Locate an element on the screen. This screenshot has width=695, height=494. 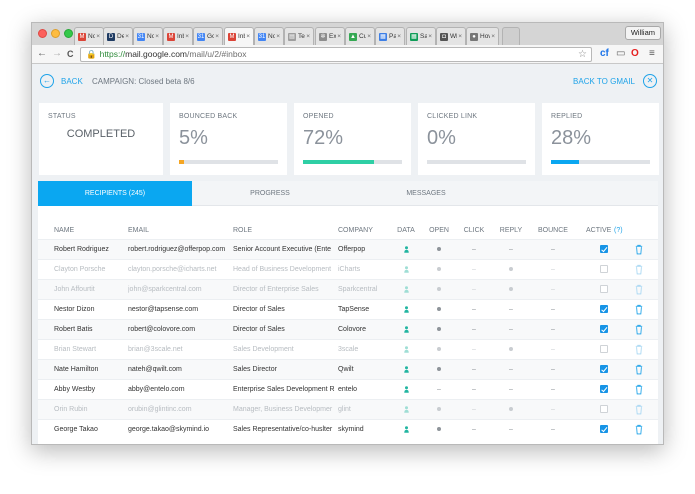
row-email: brian@3scale.net is located at coordinates (155, 349).